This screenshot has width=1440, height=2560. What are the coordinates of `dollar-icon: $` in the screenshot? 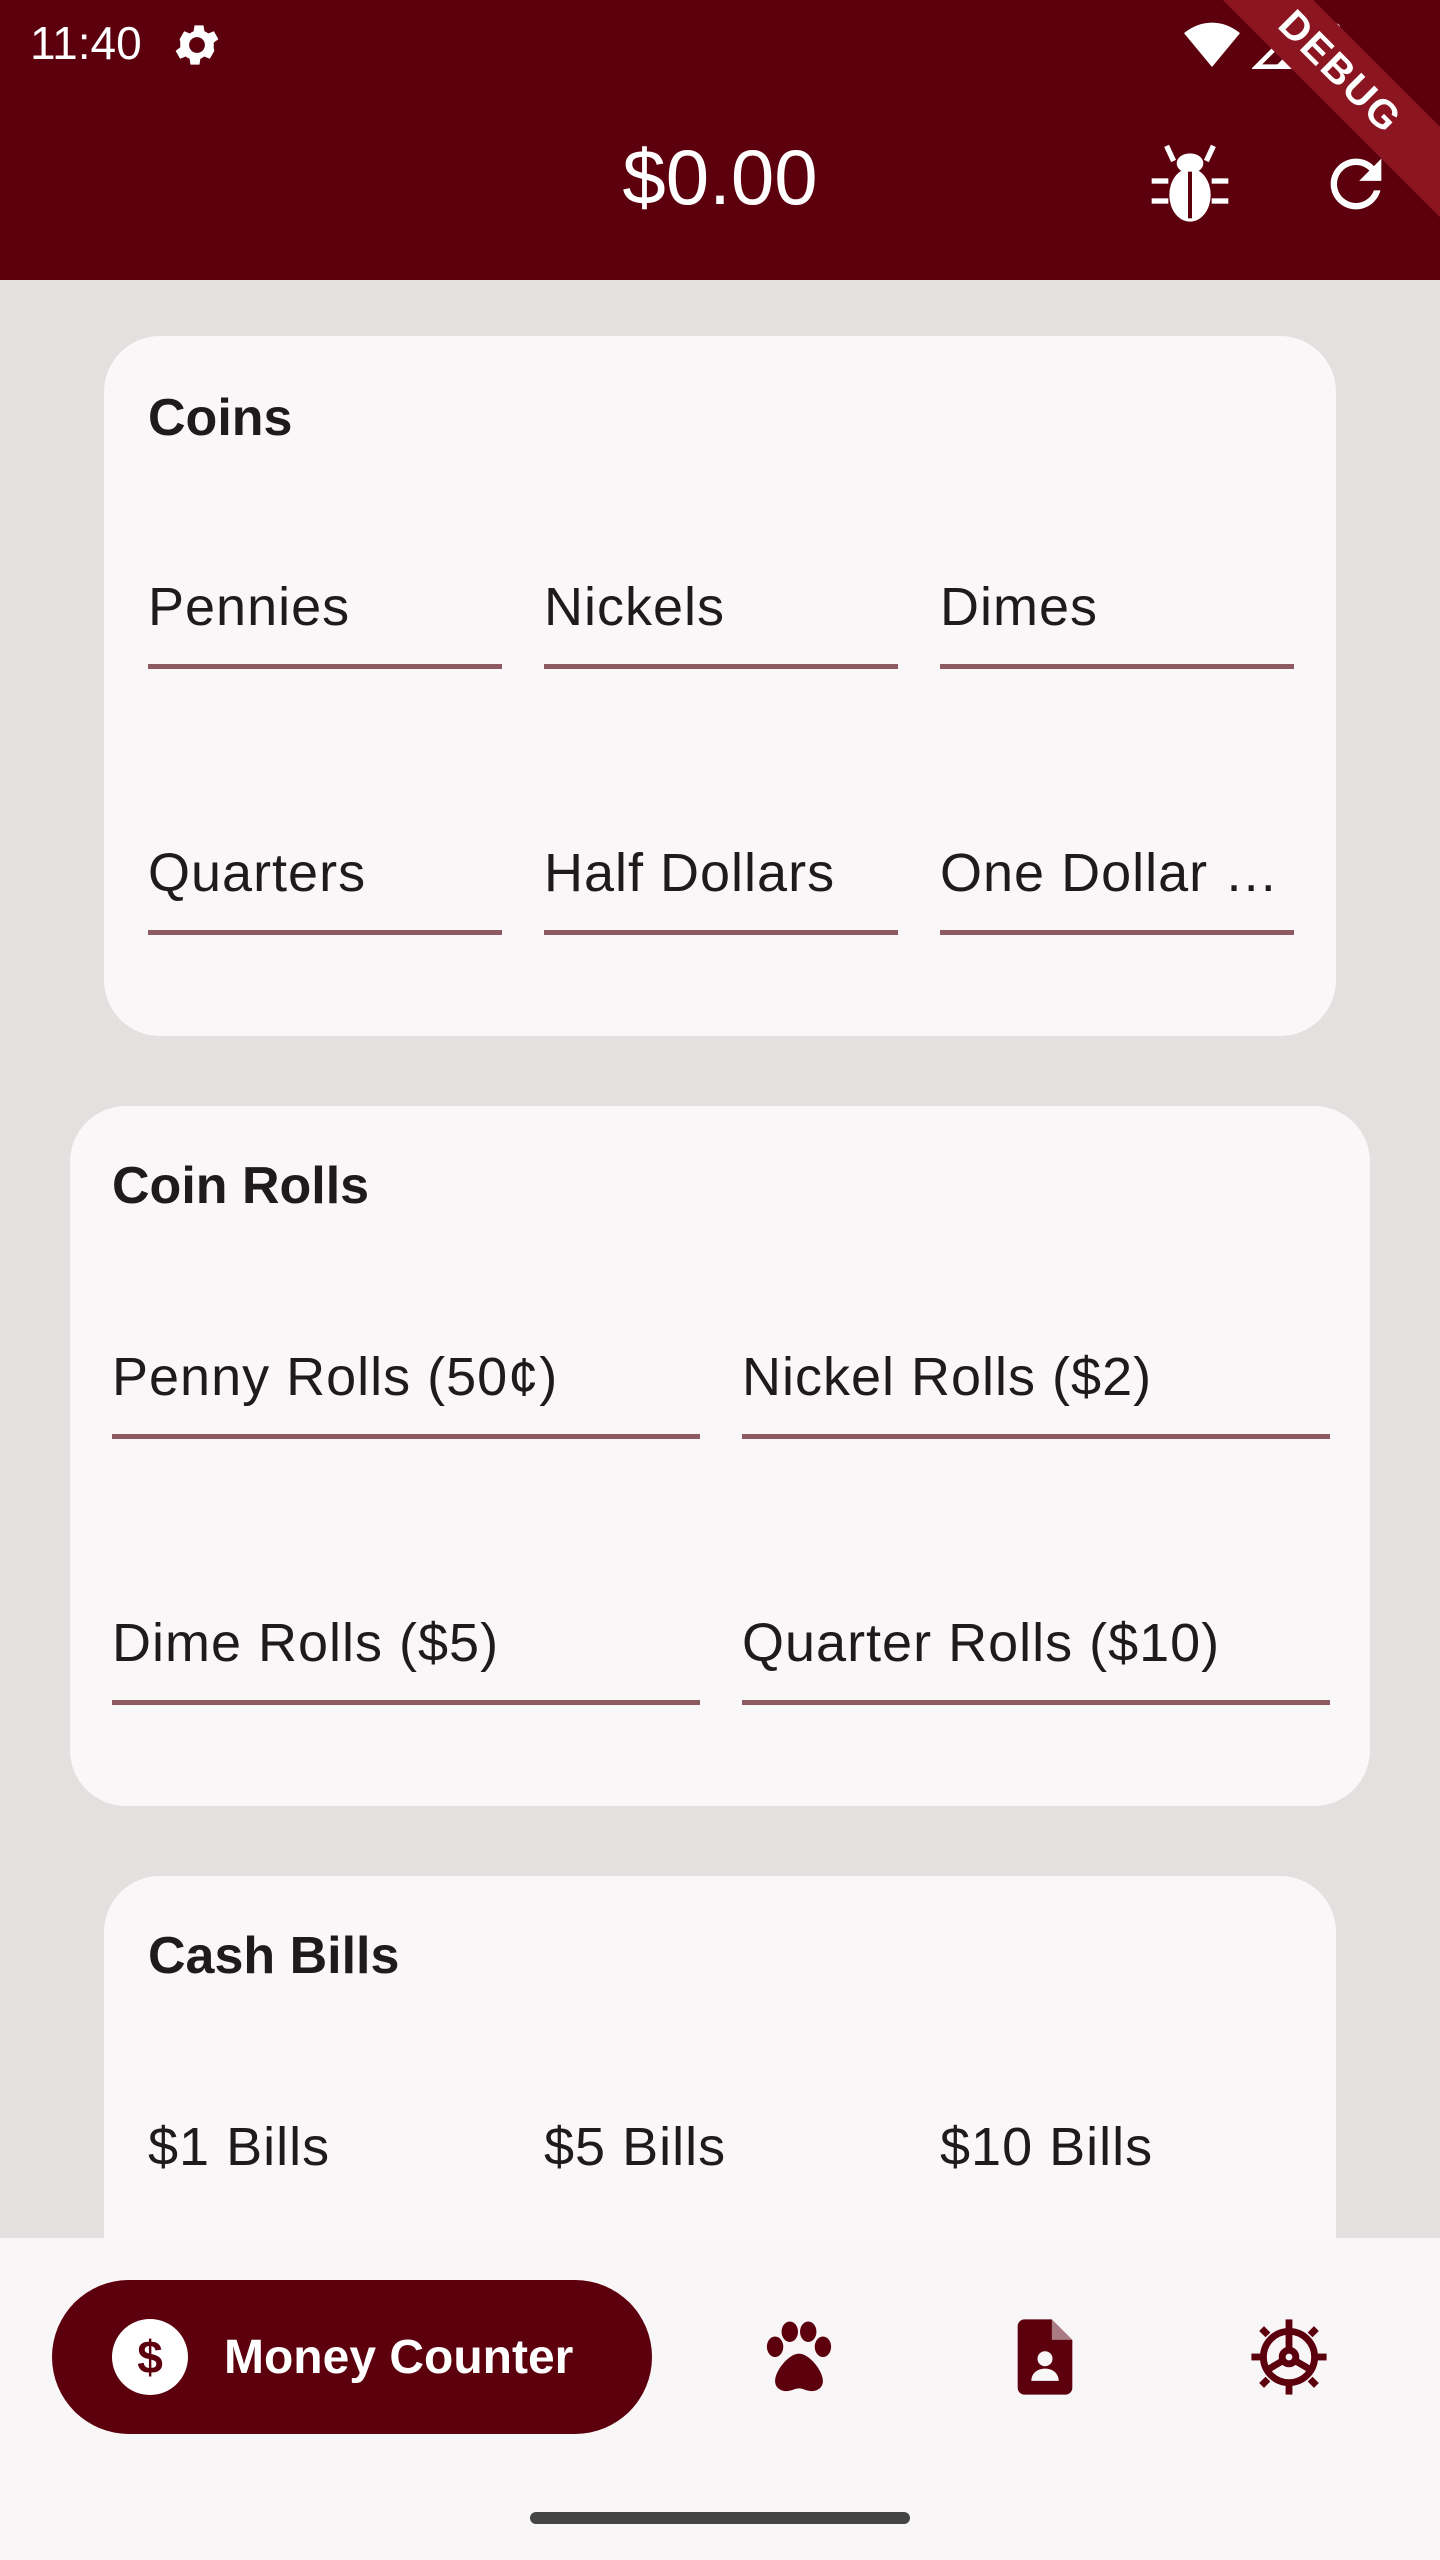 It's located at (150, 2357).